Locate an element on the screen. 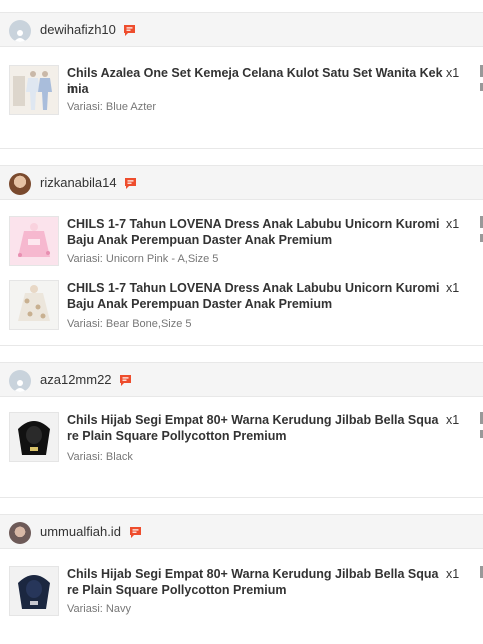 The height and width of the screenshot is (644, 483). item-variant: Variasi: Navy is located at coordinates (99, 609).